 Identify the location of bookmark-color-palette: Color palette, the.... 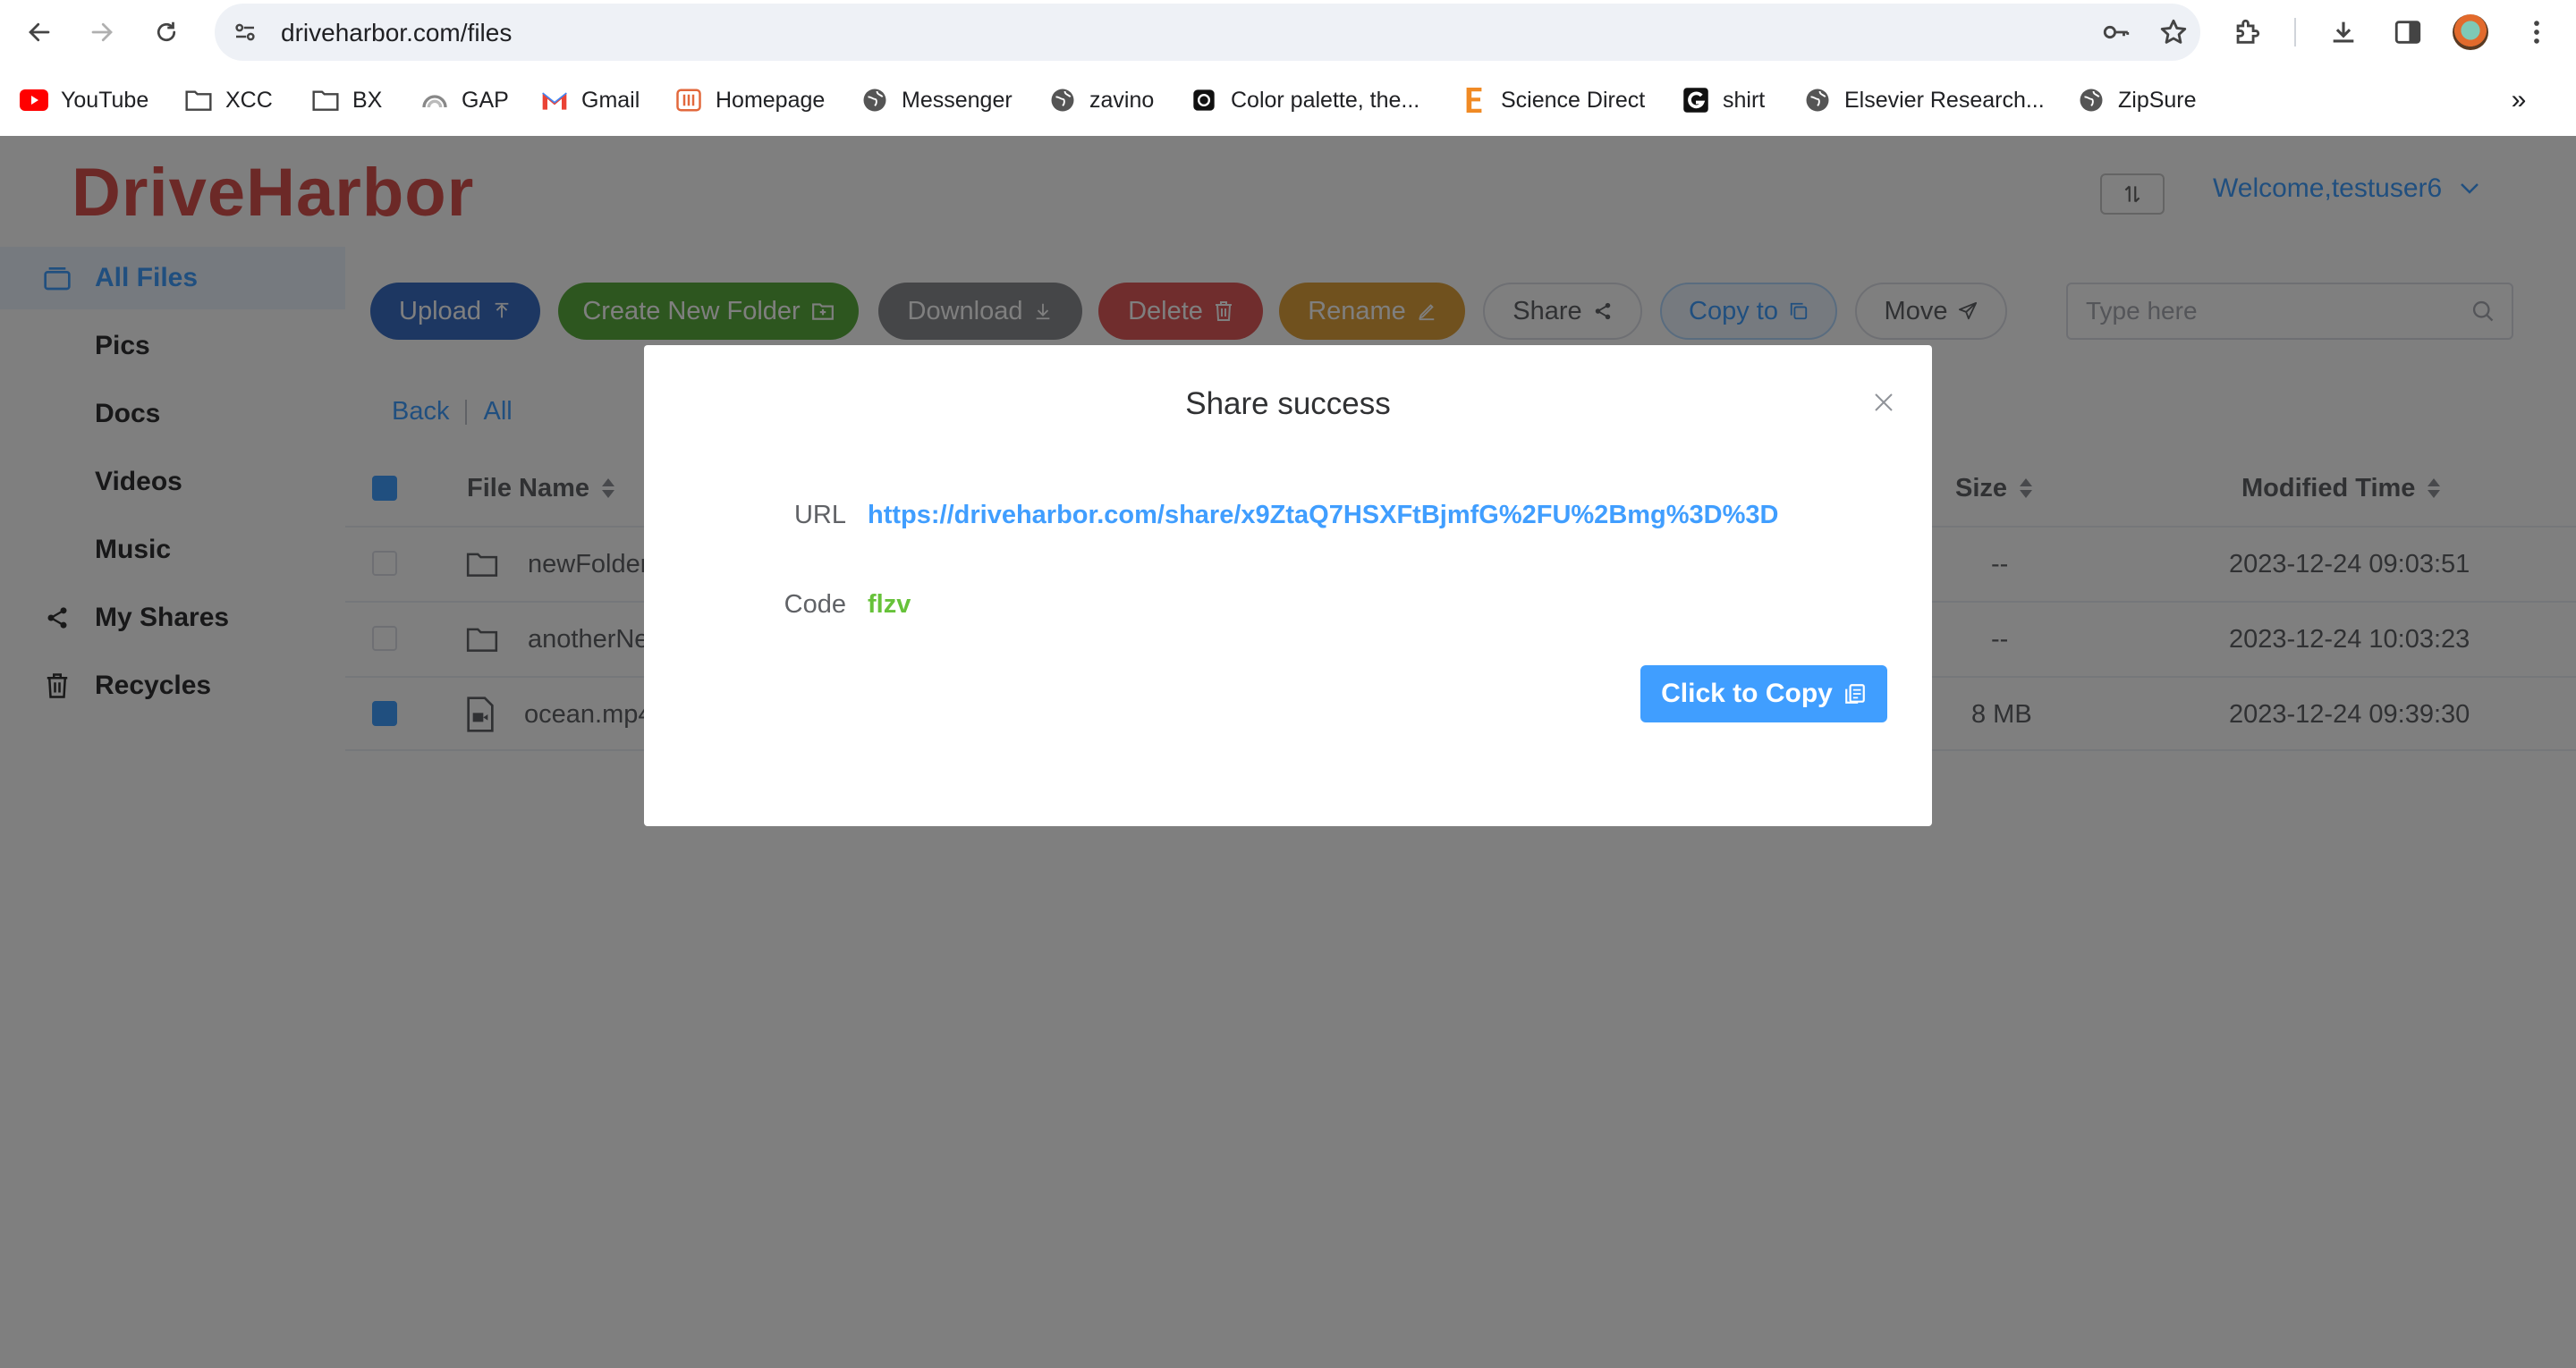
(1304, 100).